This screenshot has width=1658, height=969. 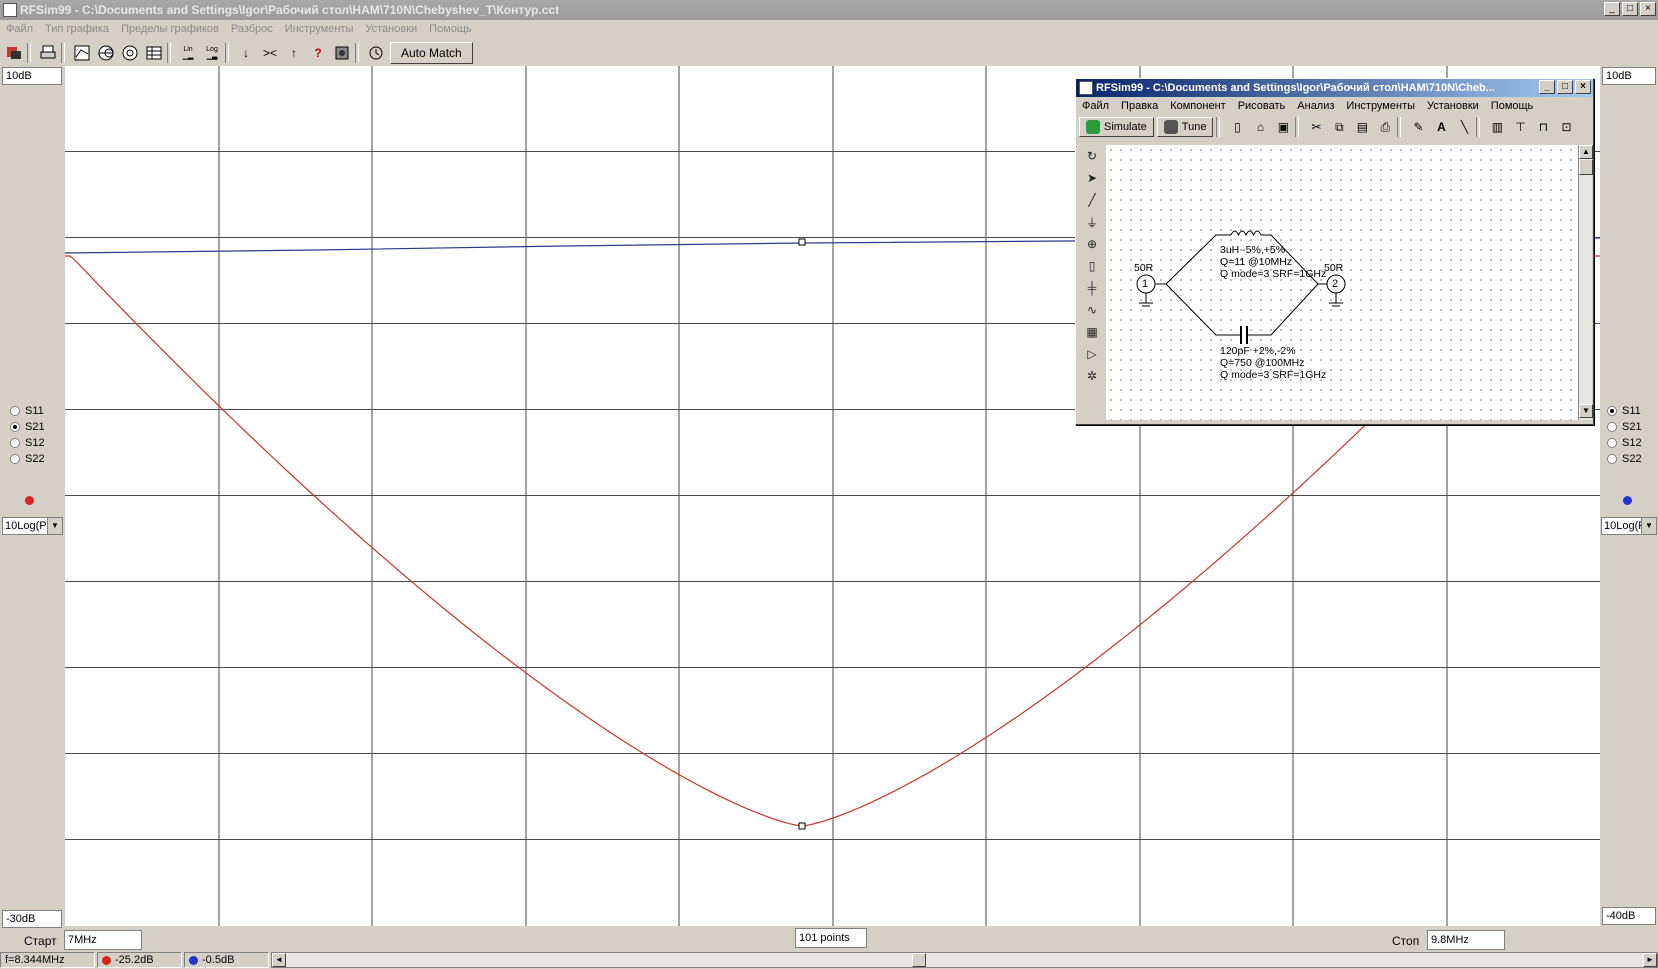 What do you see at coordinates (14, 53) in the screenshot?
I see `schematic-icon` at bounding box center [14, 53].